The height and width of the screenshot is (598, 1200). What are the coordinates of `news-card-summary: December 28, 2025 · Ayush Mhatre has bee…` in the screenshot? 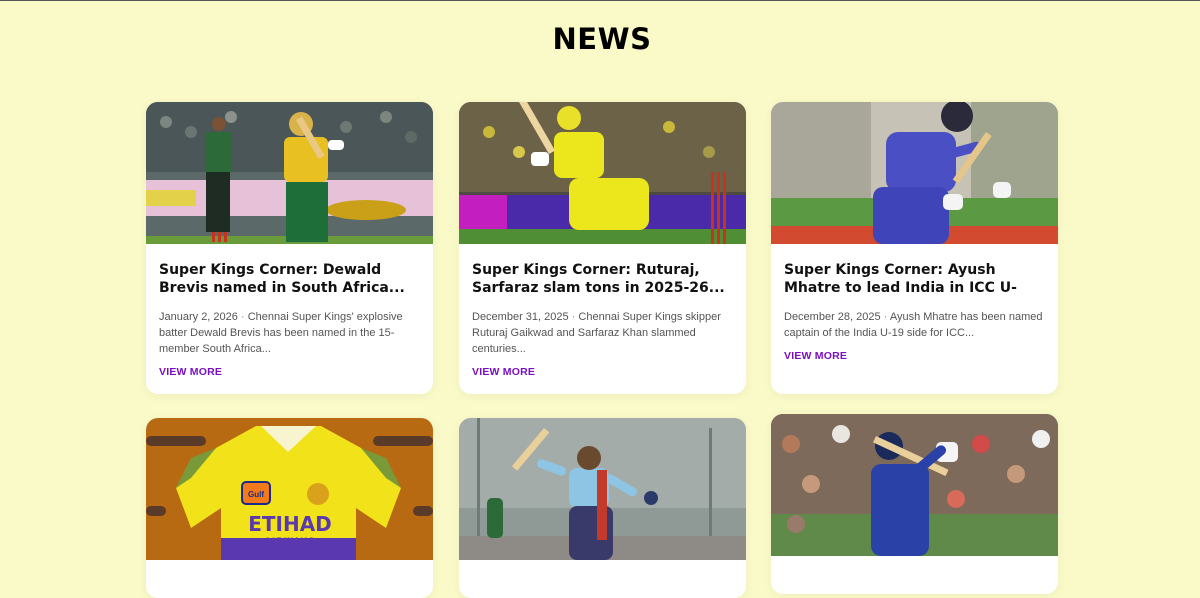 It's located at (915, 325).